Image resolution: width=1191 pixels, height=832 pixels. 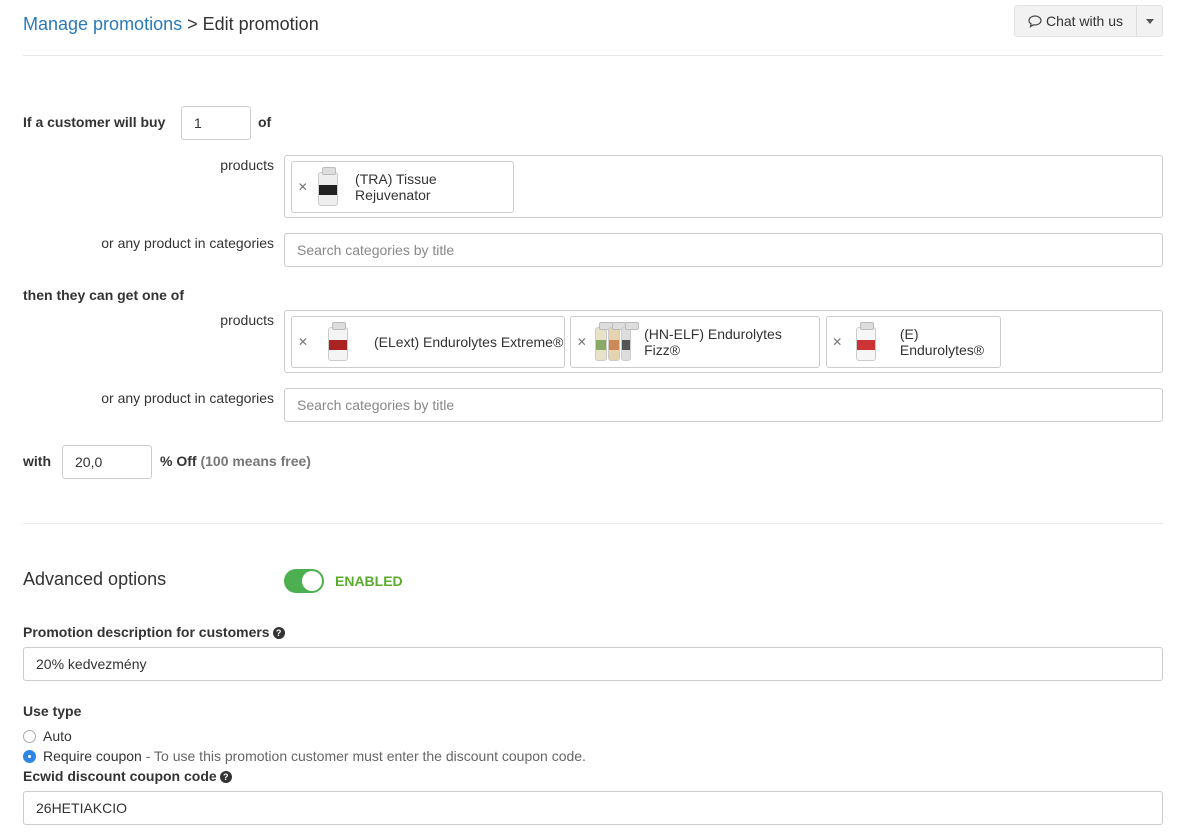 What do you see at coordinates (247, 320) in the screenshot?
I see `get-products-label: products` at bounding box center [247, 320].